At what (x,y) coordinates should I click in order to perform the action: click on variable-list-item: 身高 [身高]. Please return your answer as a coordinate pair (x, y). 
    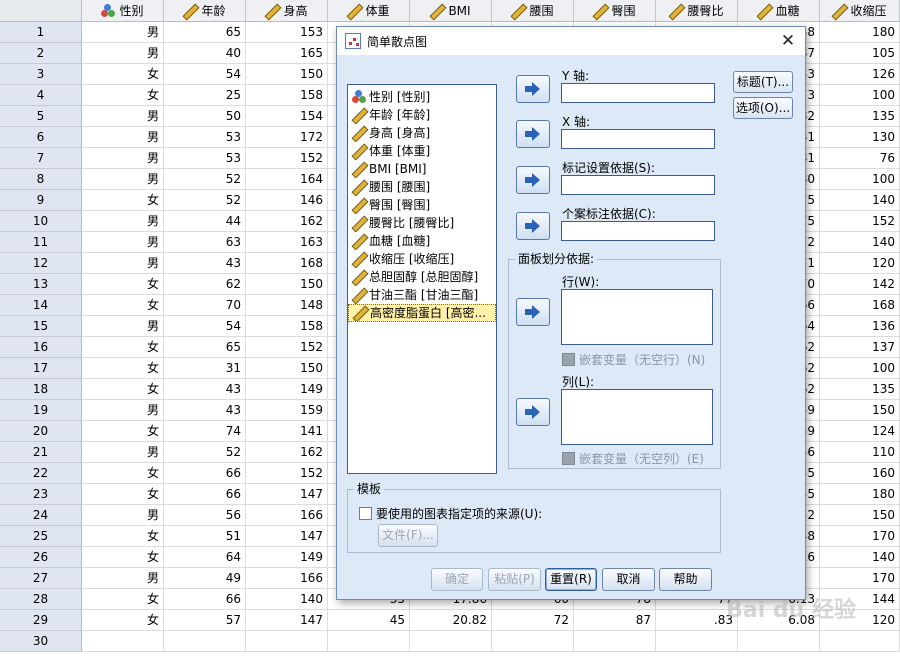
    Looking at the image, I should click on (422, 133).